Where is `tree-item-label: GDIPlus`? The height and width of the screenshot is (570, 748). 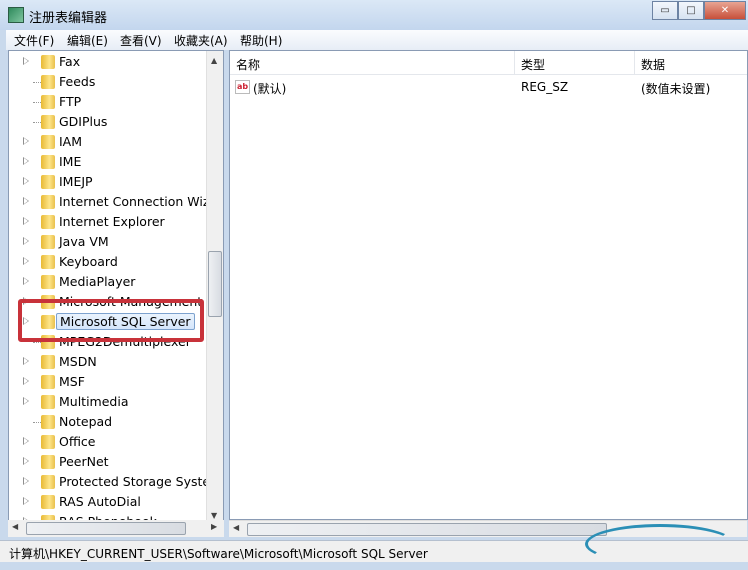
tree-item-label: GDIPlus is located at coordinates (83, 121).